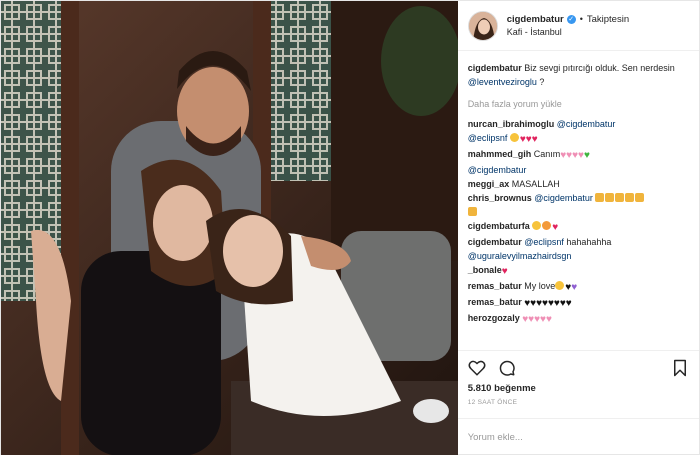 Image resolution: width=700 pixels, height=455 pixels. I want to click on avatar-image, so click(482, 25).